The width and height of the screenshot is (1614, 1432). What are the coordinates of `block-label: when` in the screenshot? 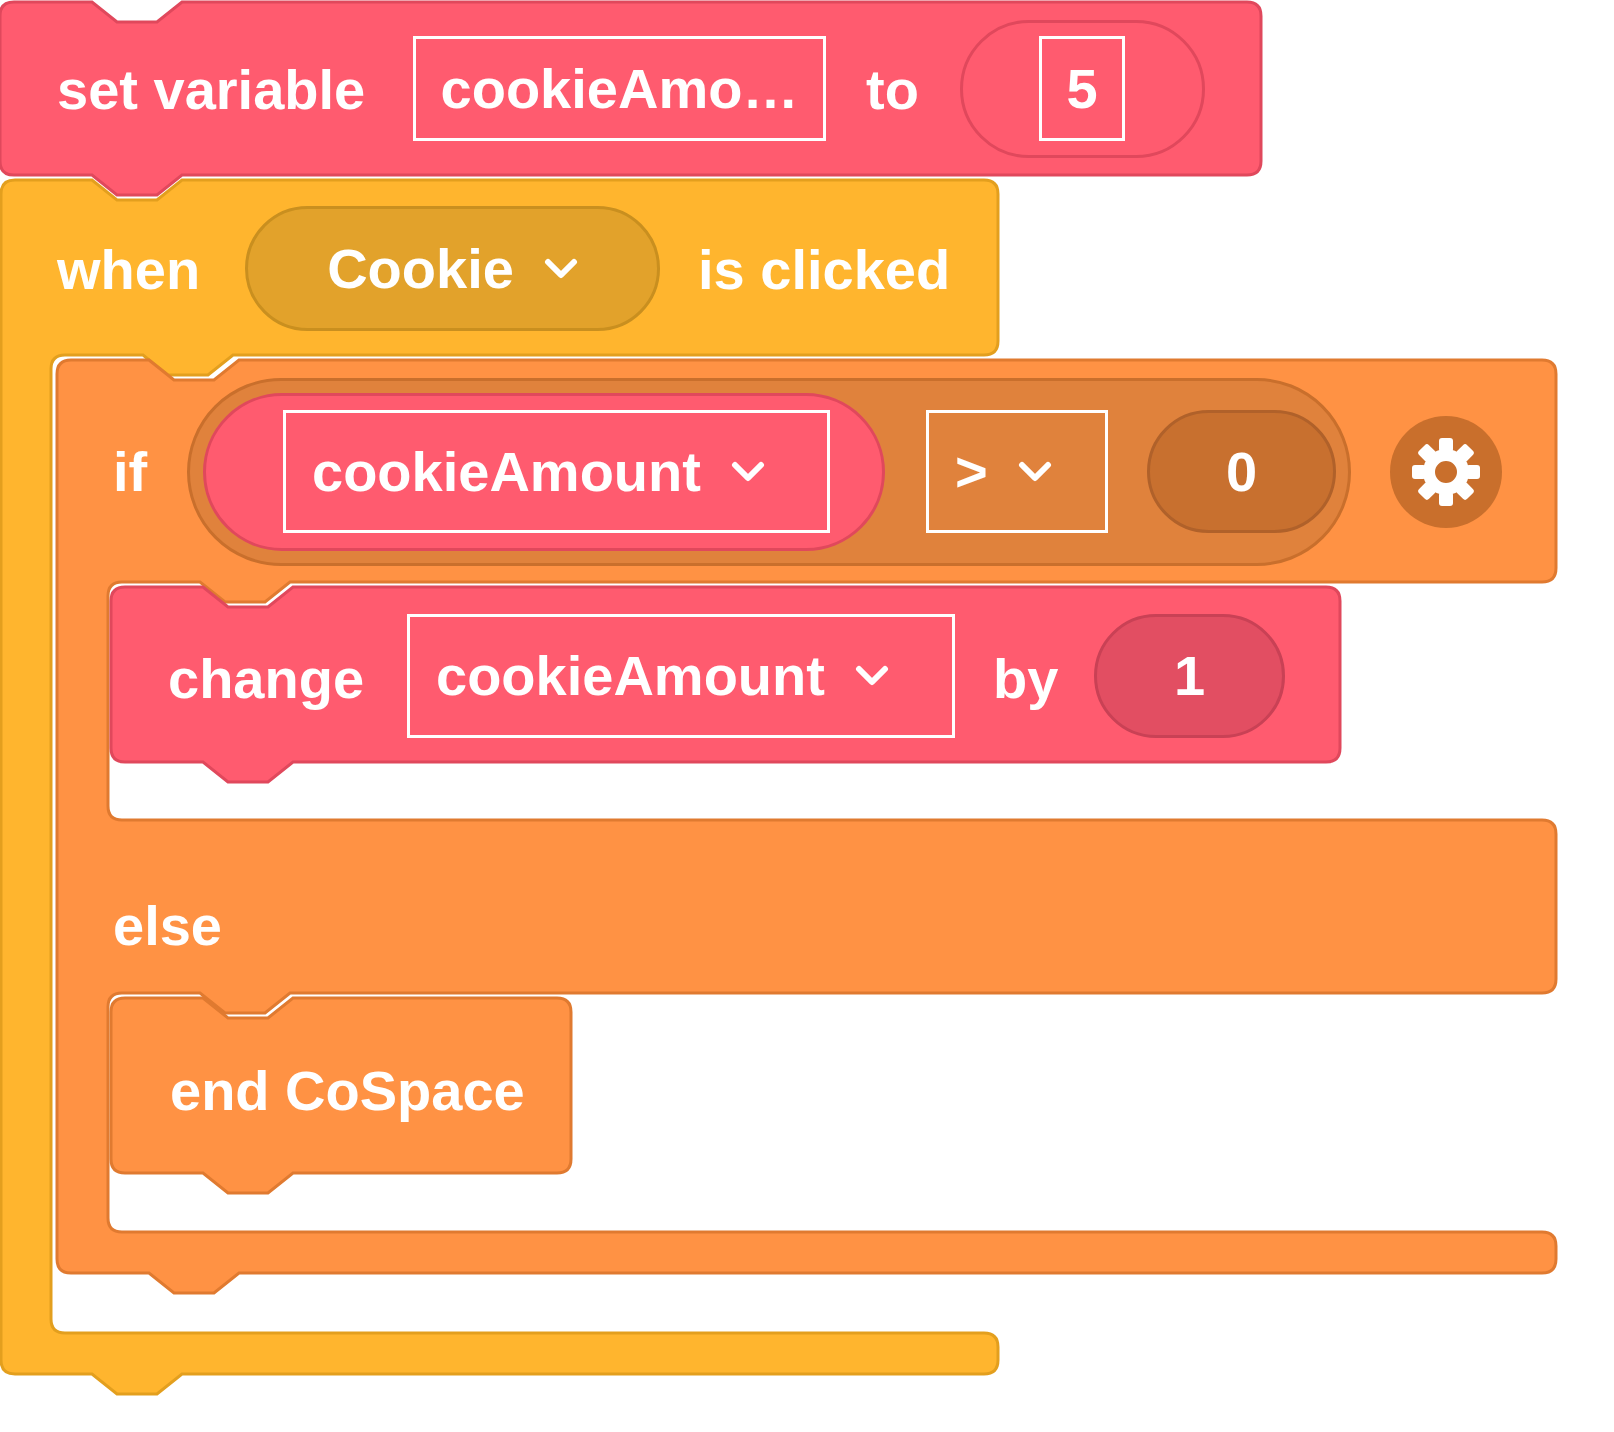 It's located at (129, 270).